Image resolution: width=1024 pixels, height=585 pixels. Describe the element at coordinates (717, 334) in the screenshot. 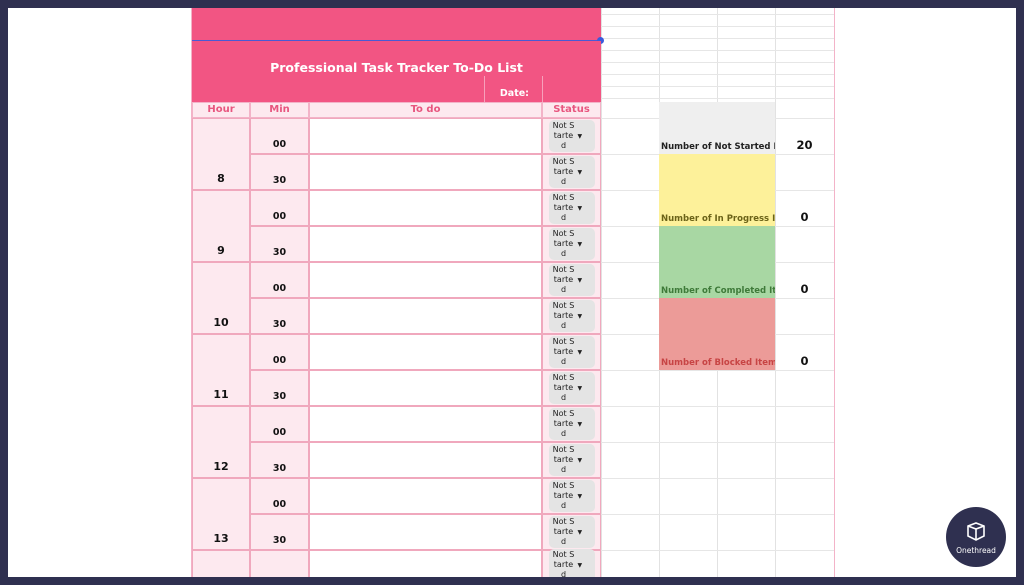

I see `summary-label: Number of Blocked Items` at that location.